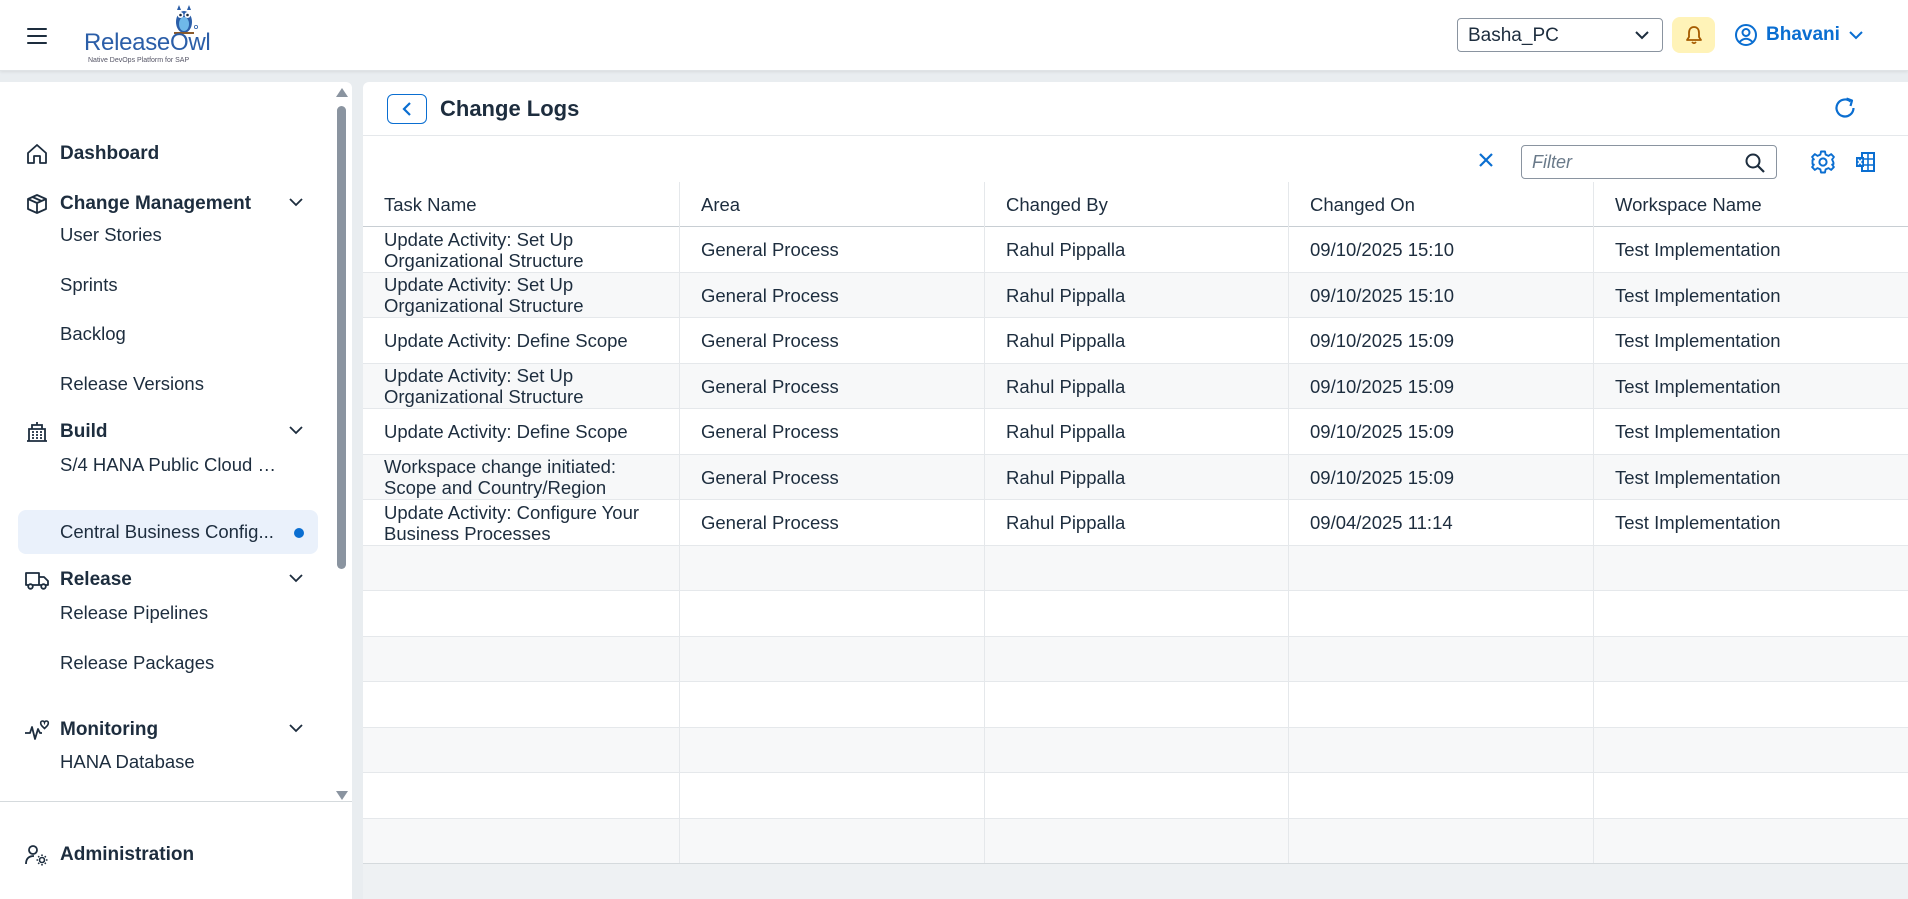  I want to click on table-settings-button, so click(1823, 162).